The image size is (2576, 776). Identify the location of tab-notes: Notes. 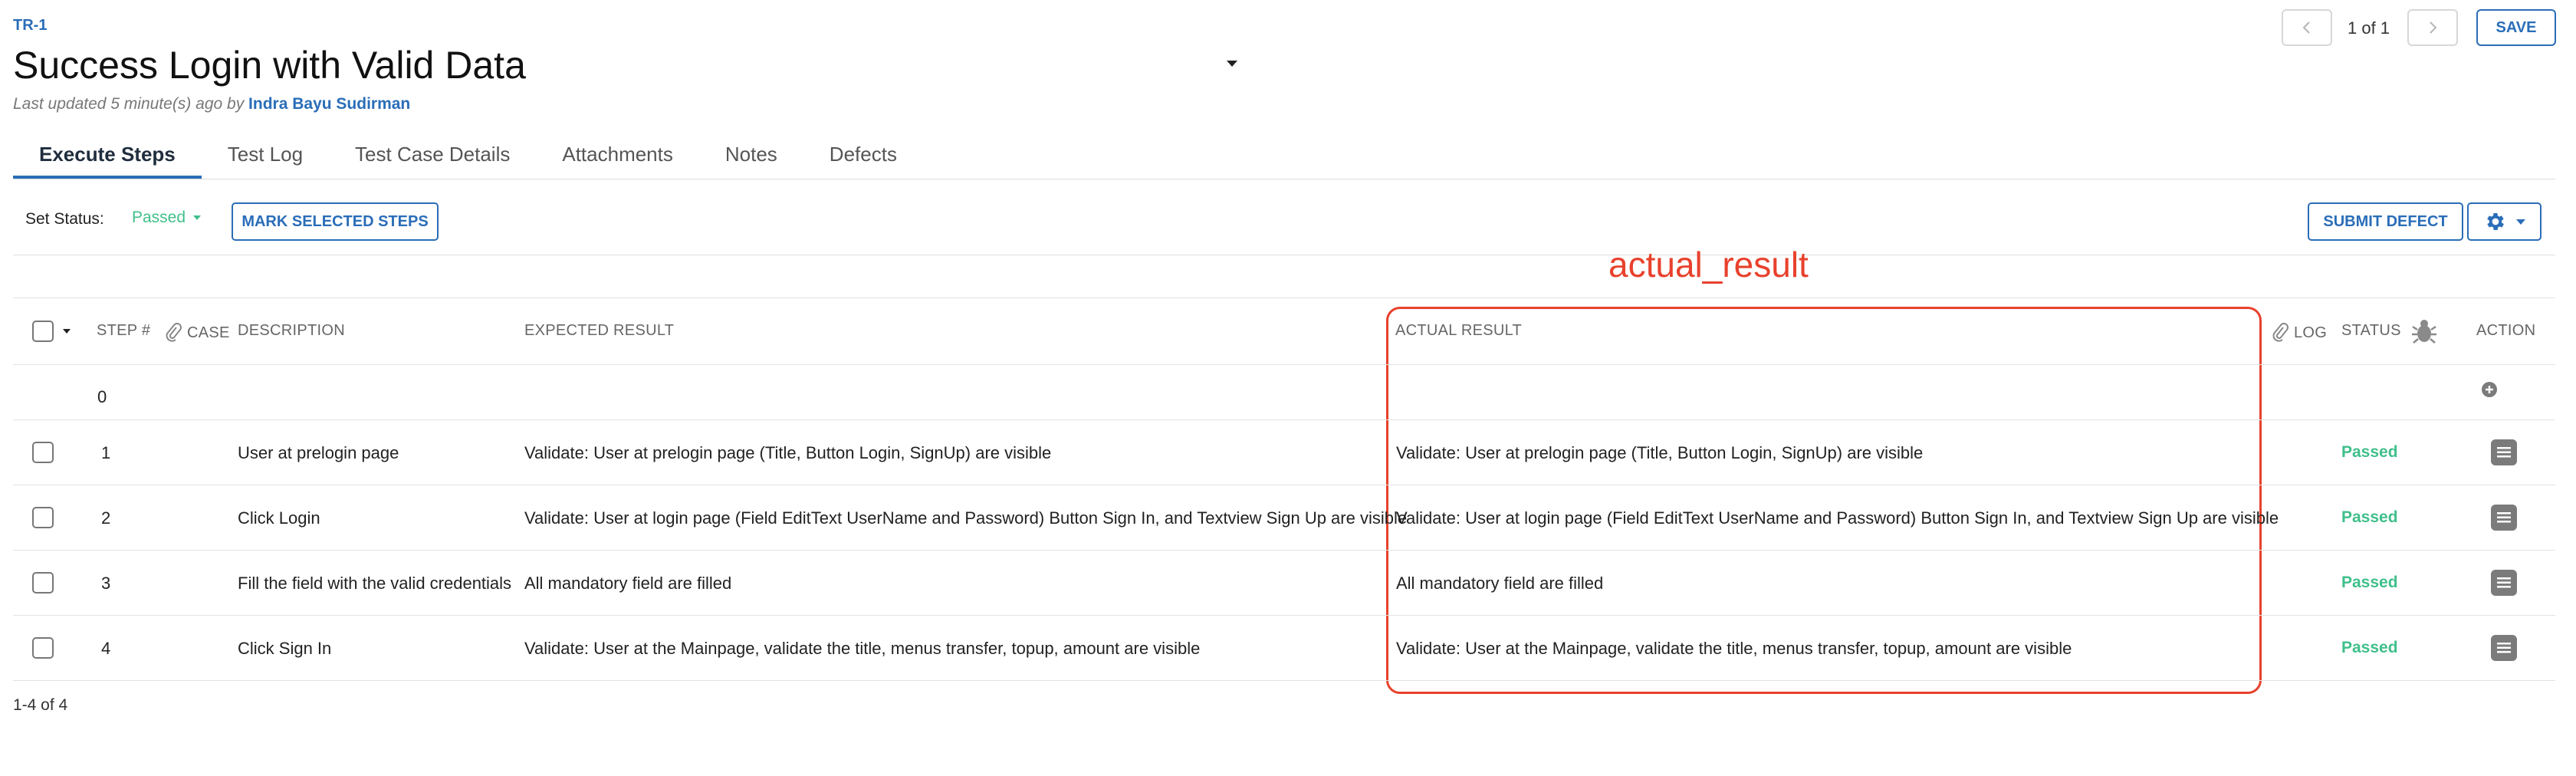
(751, 157).